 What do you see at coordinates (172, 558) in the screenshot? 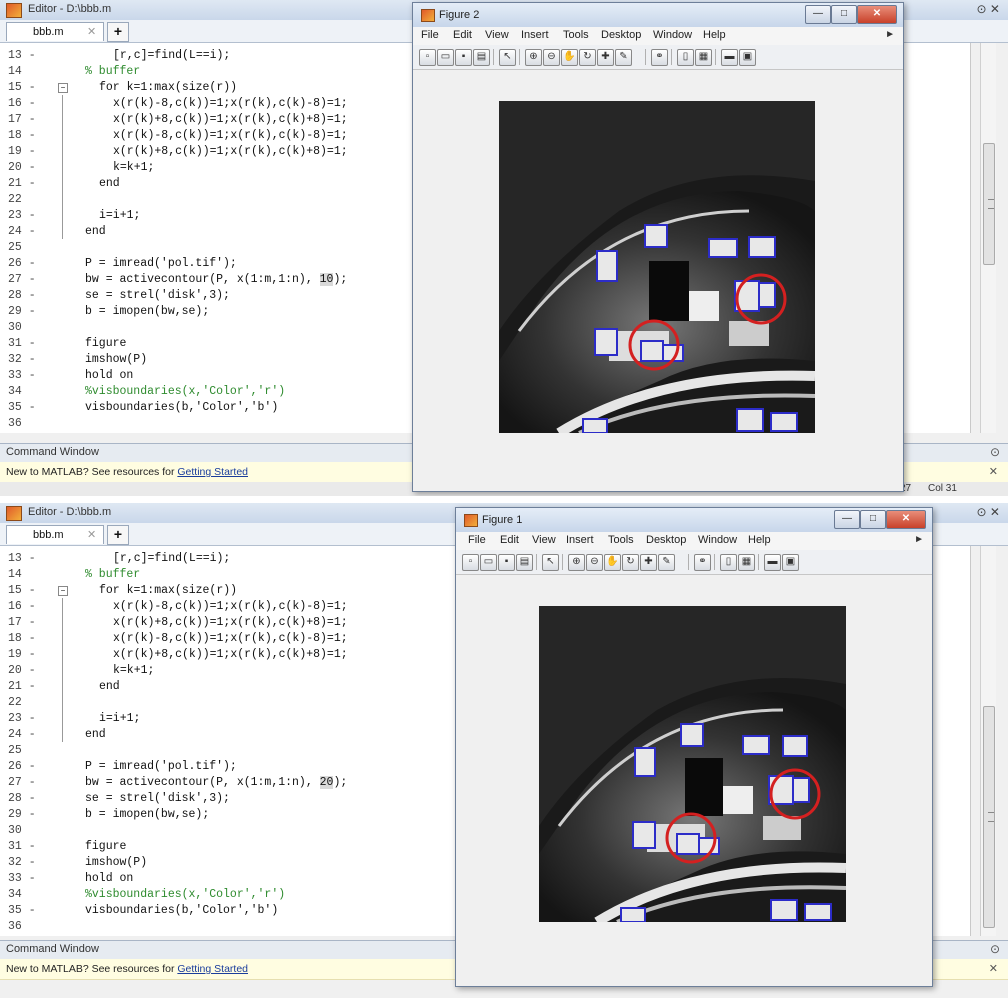
I see `code-token: [r,c]=find(L==i);` at bounding box center [172, 558].